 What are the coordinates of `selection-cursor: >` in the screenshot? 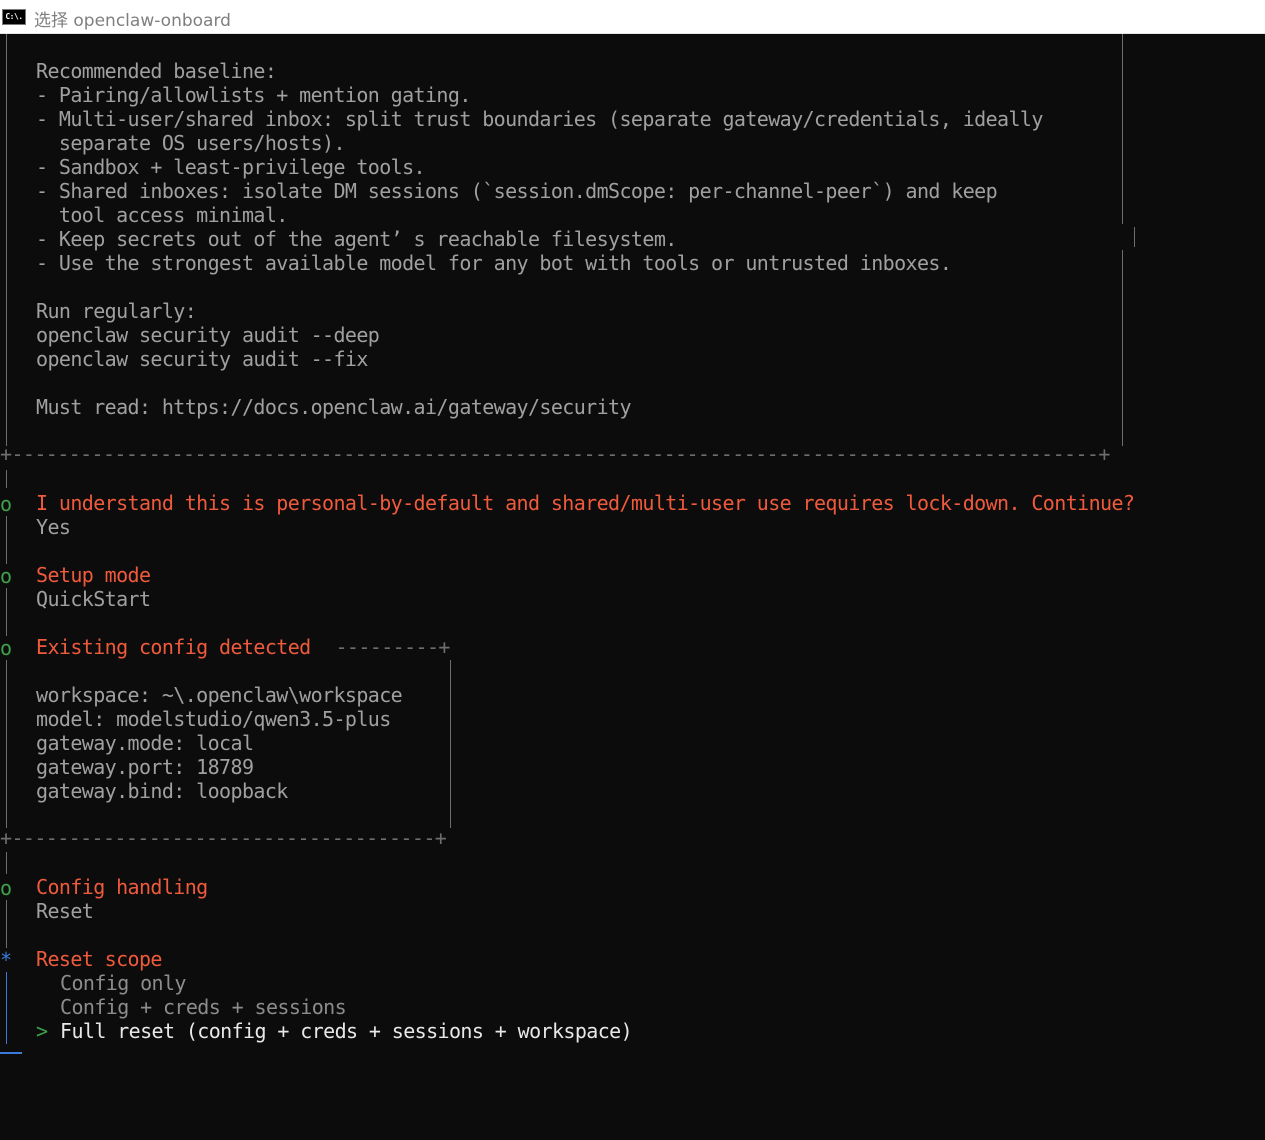 It's located at (42, 1031).